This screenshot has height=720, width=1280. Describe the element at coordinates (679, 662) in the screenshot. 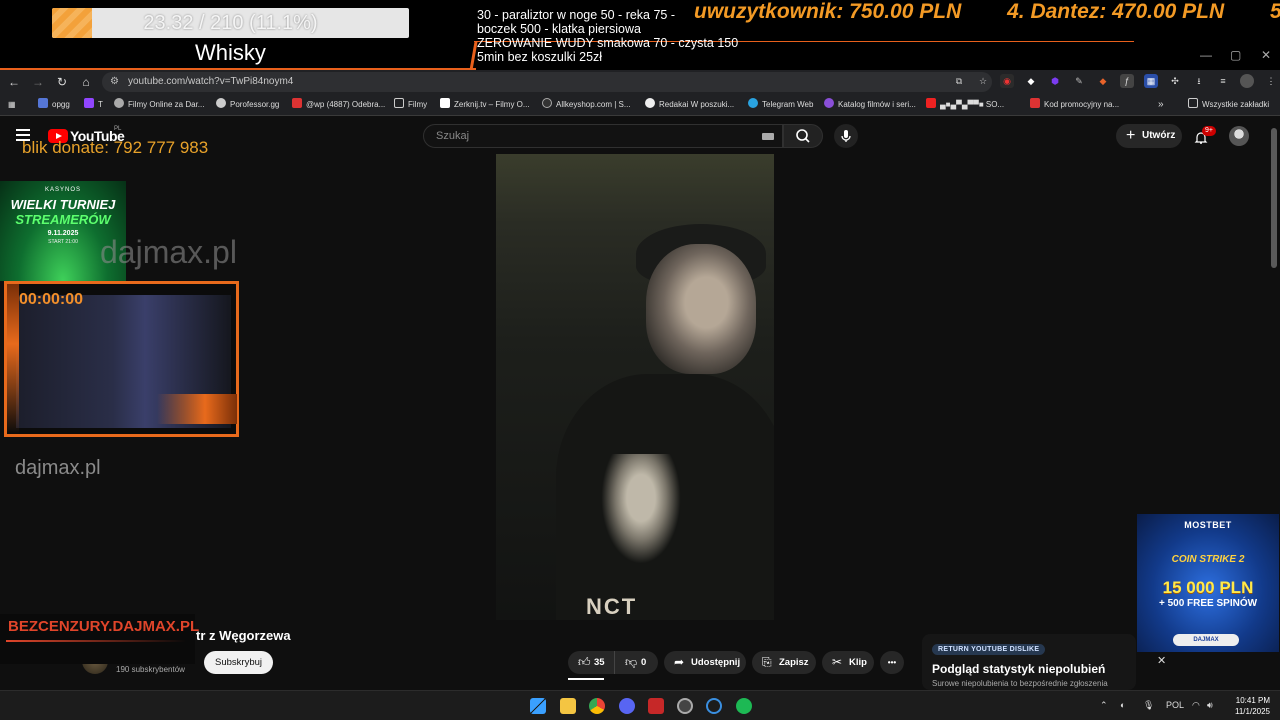

I see `share-arrow-icon: ➦` at that location.